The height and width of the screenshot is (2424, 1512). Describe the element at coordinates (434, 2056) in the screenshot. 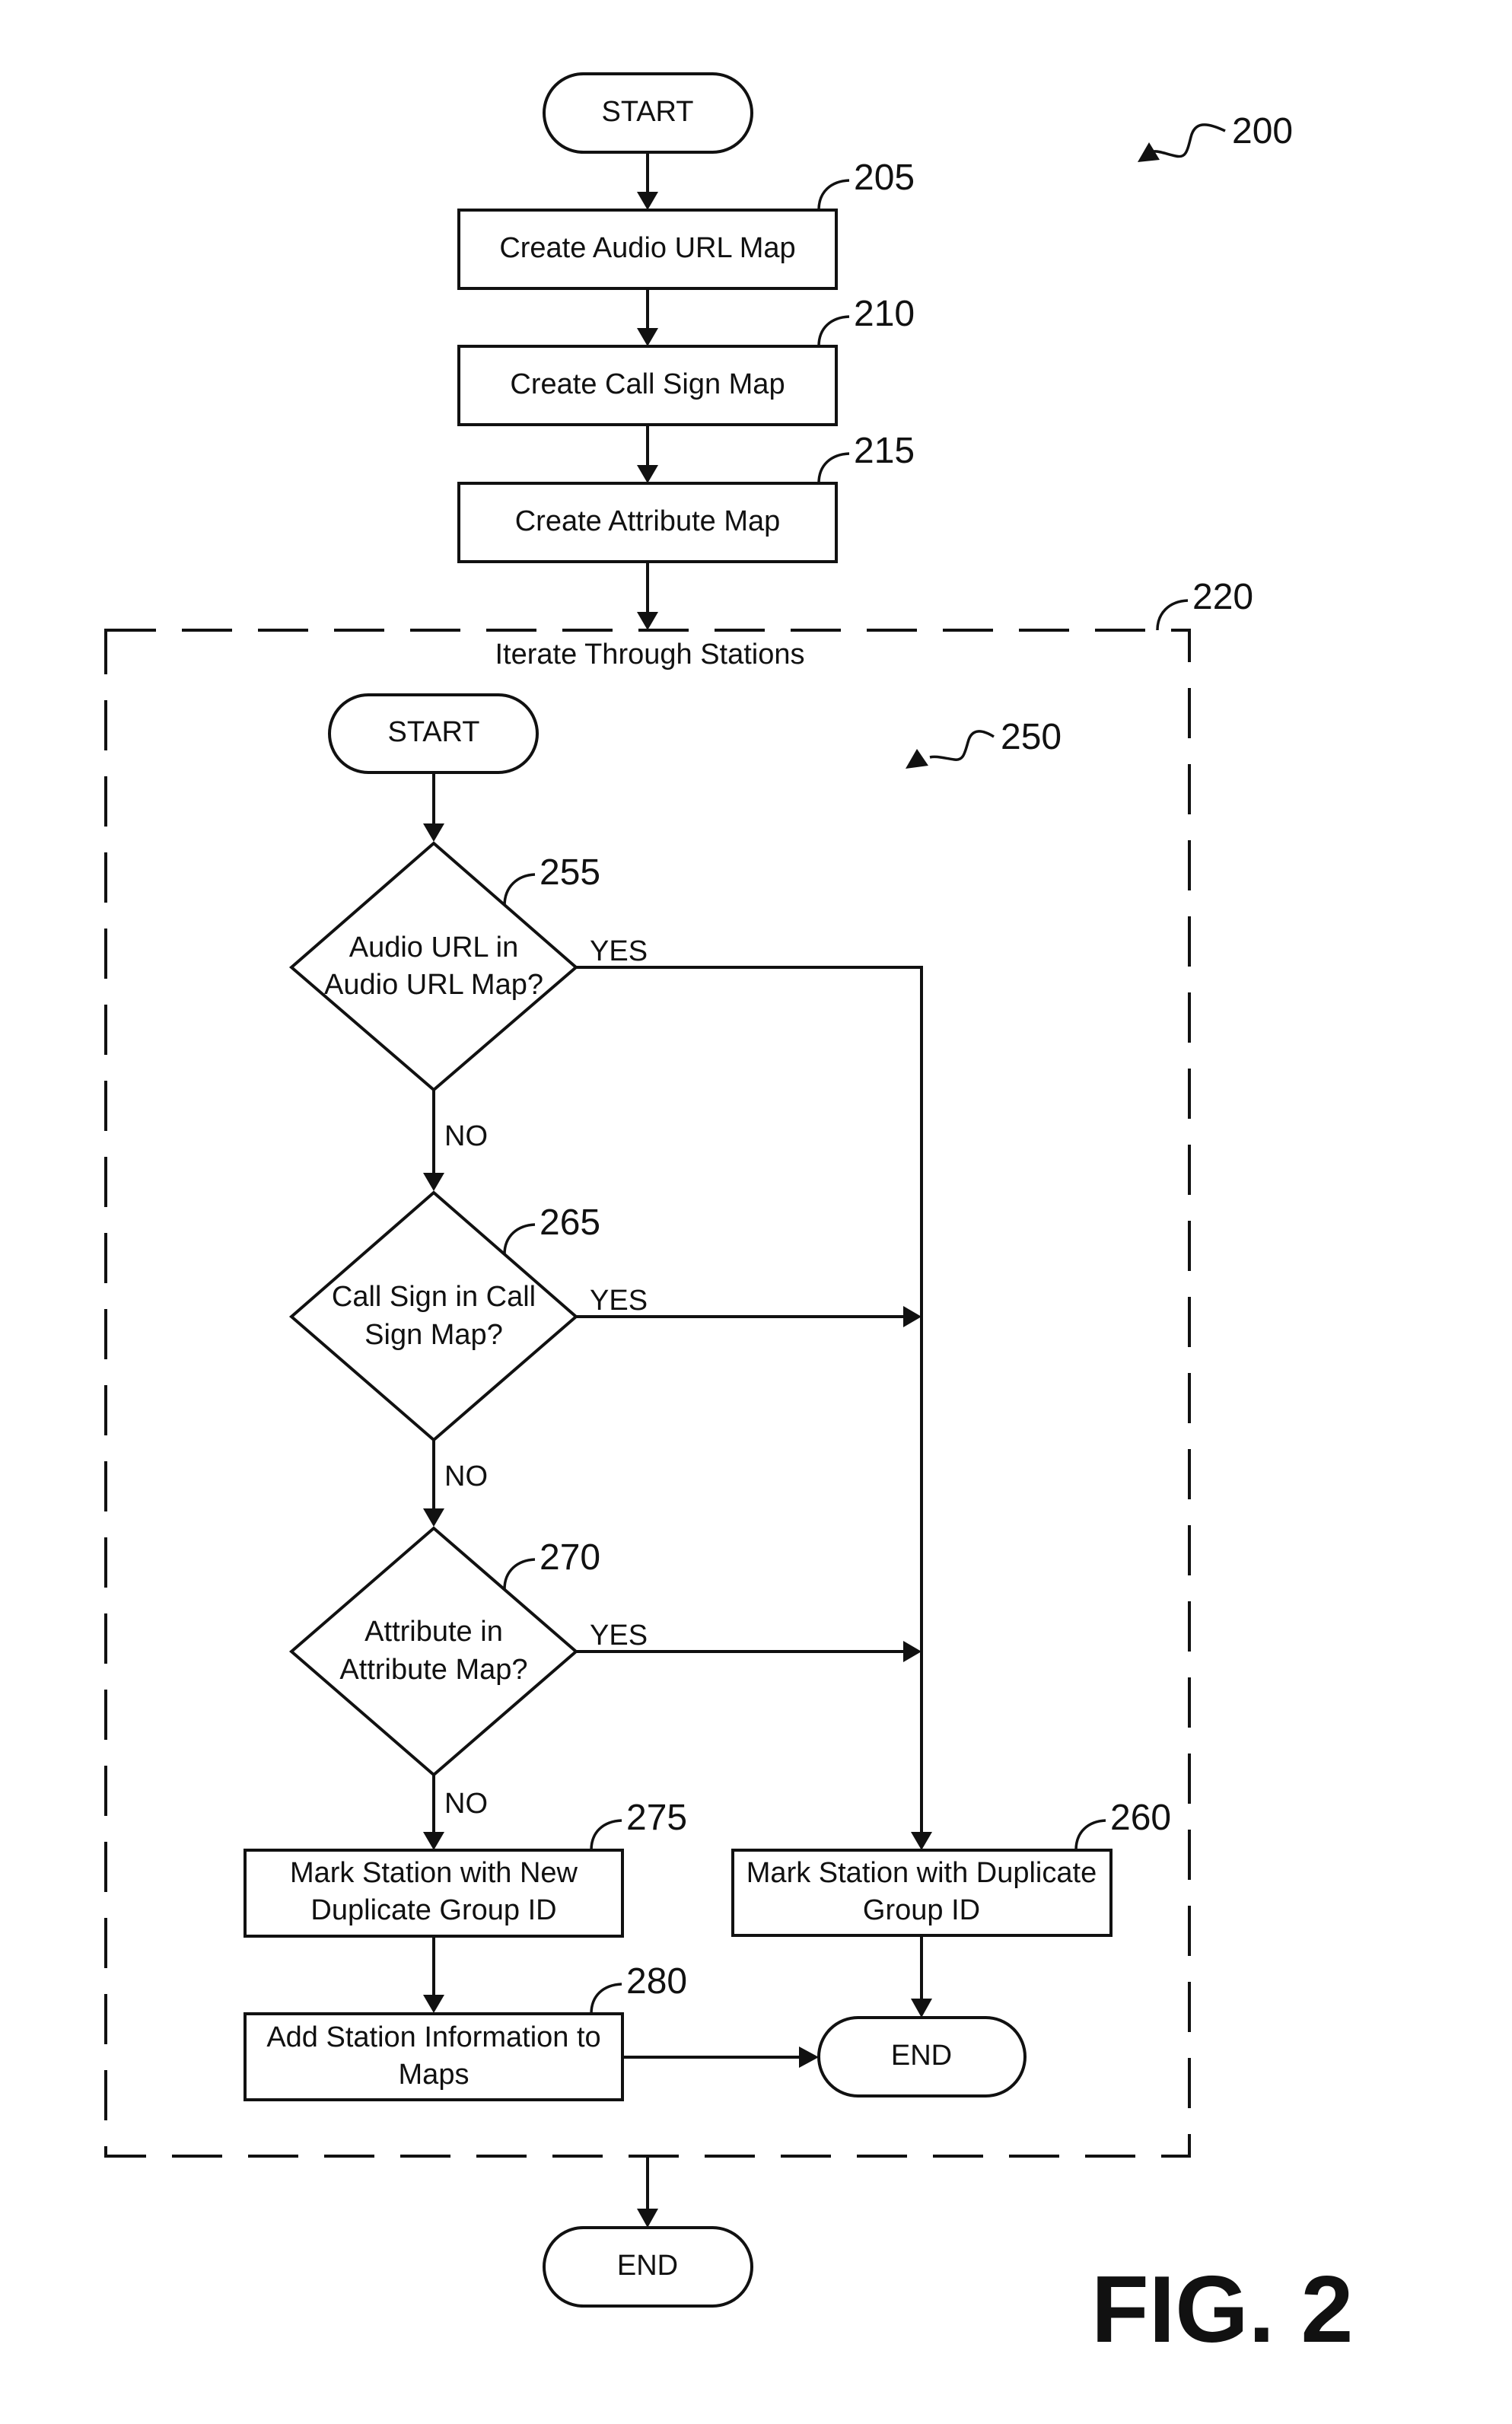

I see `step-280-add-station-info: Add Station Information to Maps` at that location.